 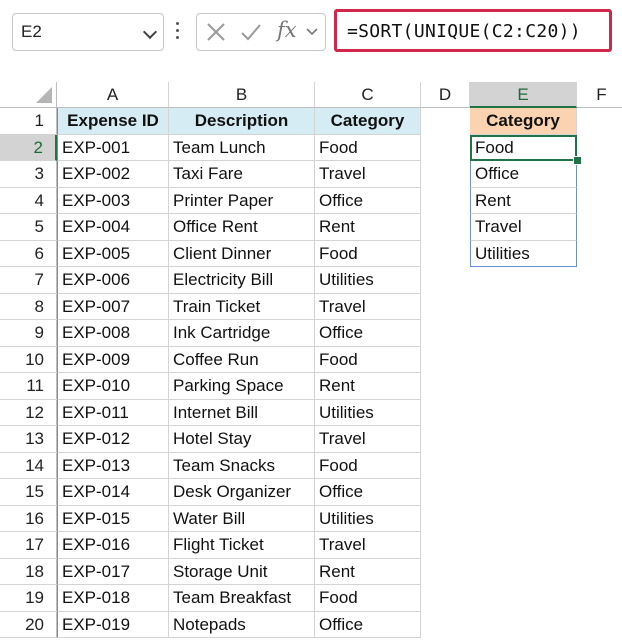 What do you see at coordinates (28, 571) in the screenshot?
I see `row-header-18: 18` at bounding box center [28, 571].